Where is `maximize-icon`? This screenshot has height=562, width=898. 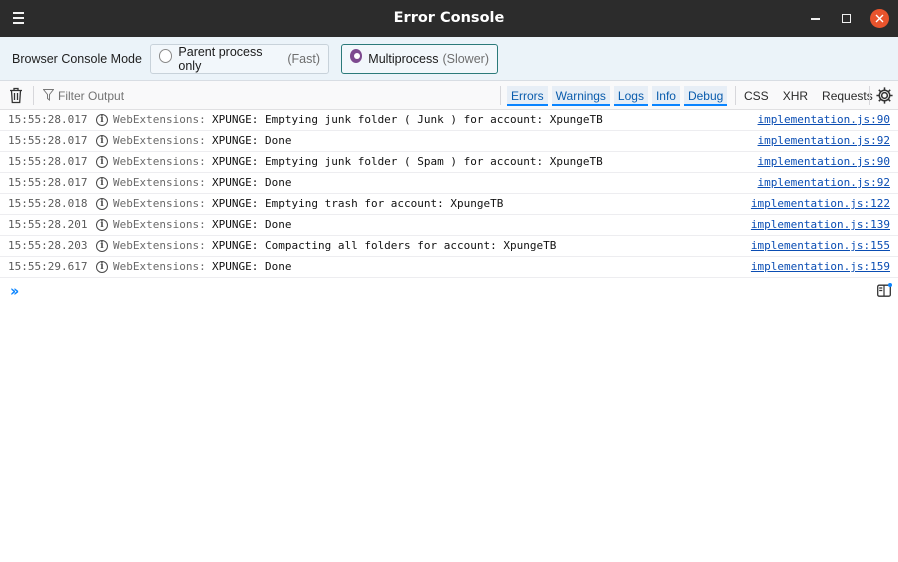 maximize-icon is located at coordinates (846, 18).